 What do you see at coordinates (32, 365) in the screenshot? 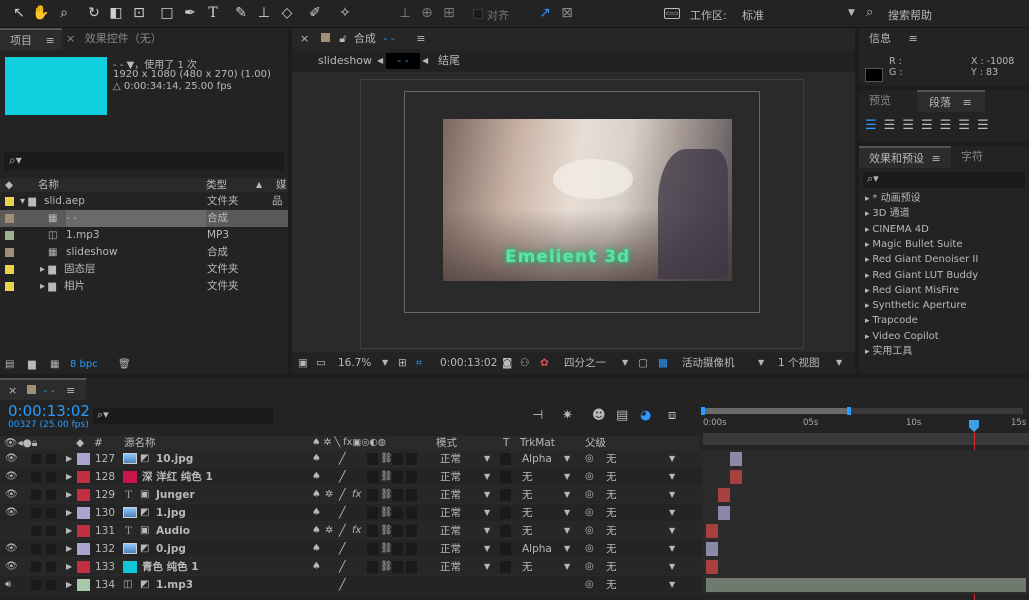
I see `new-folder-icon: ▆` at bounding box center [32, 365].